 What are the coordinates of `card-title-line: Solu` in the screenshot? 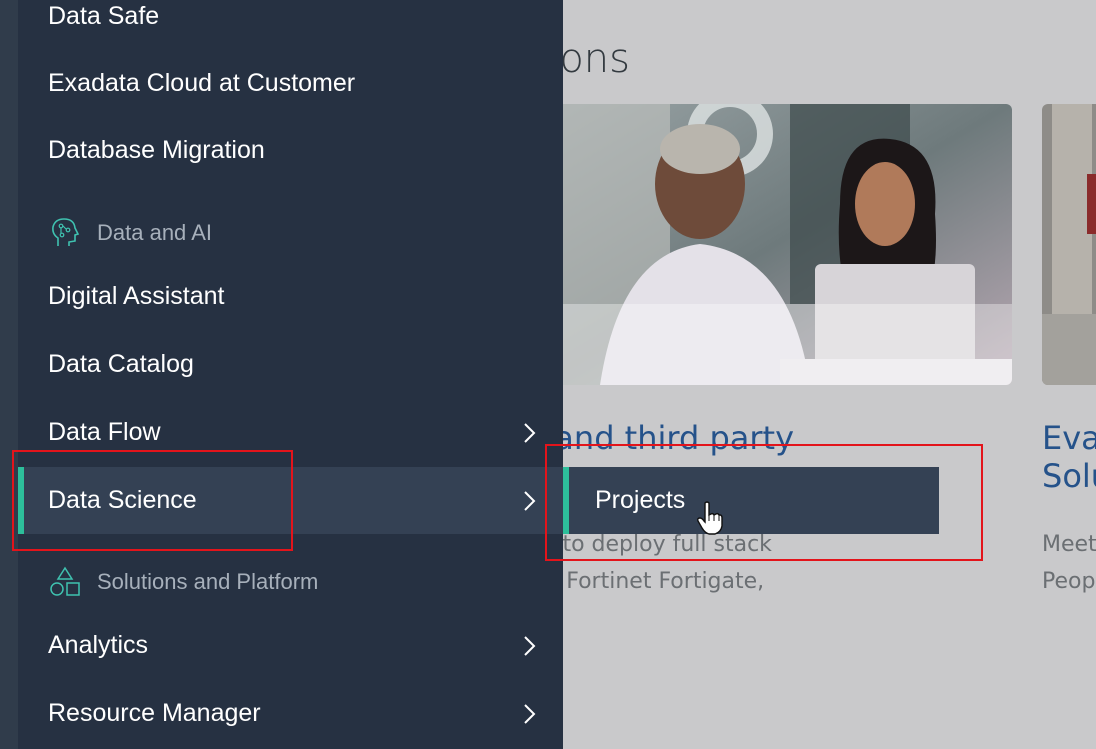 It's located at (1069, 476).